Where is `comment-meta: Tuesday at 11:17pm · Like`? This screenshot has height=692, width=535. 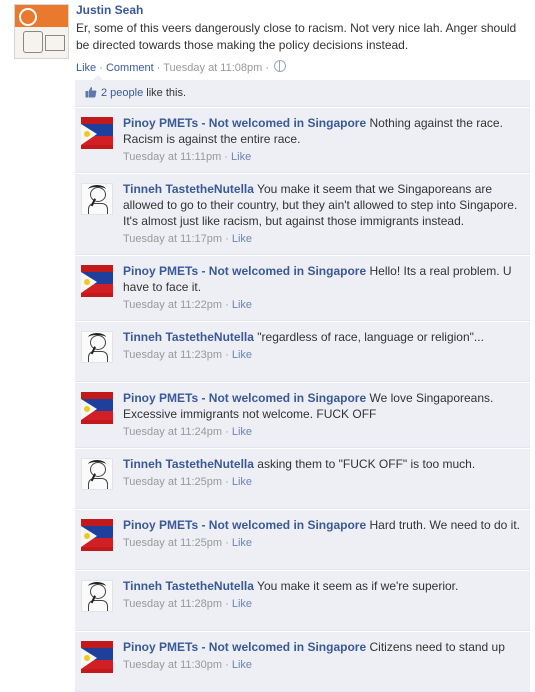 comment-meta: Tuesday at 11:17pm · Like is located at coordinates (322, 239).